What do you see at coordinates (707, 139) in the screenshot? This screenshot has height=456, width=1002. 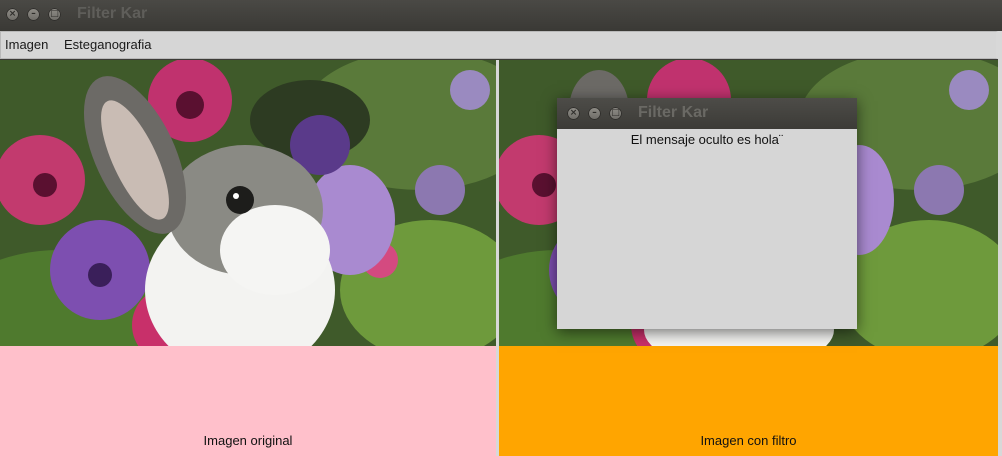 I see `dialog-message: El mensaje oculto es hola¨` at bounding box center [707, 139].